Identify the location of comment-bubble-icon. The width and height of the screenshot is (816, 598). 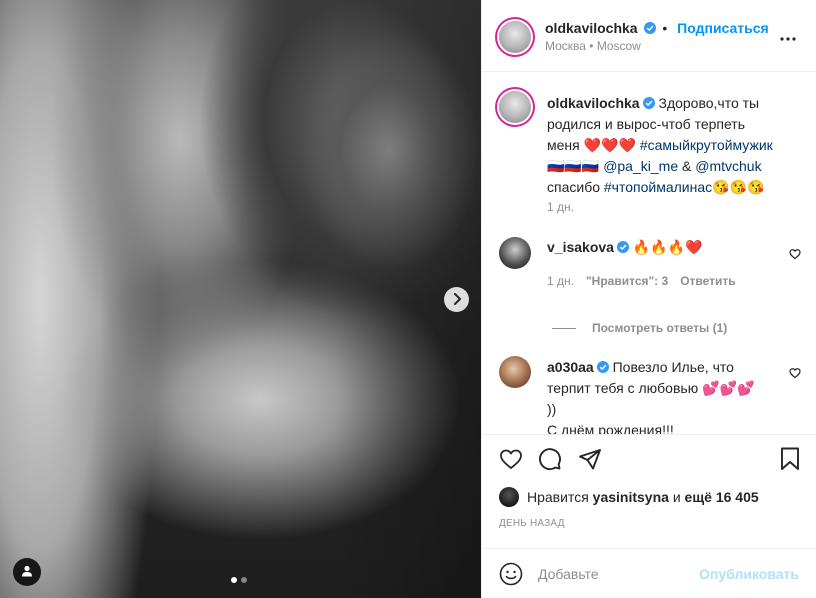
(550, 461).